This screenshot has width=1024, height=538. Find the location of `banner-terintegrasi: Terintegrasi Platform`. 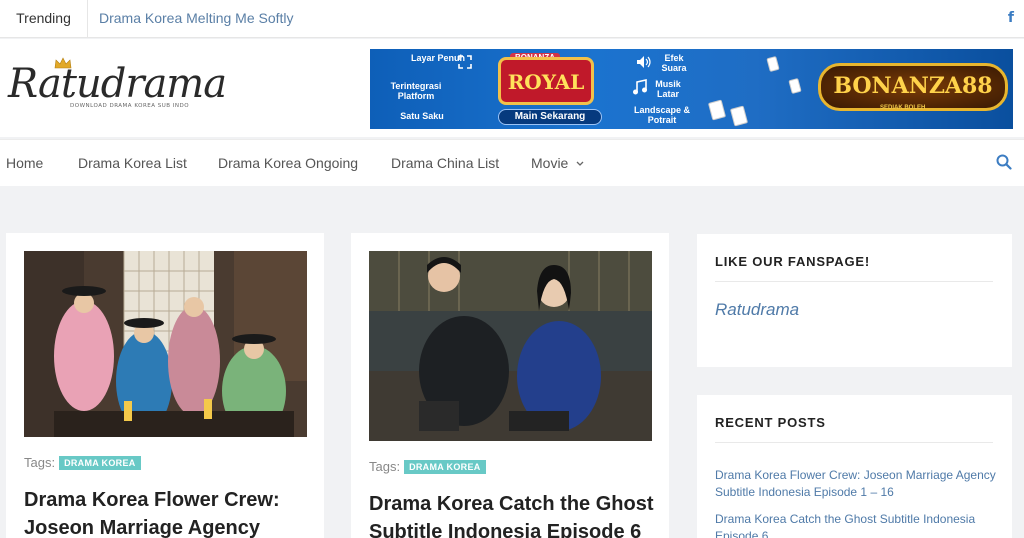

banner-terintegrasi: Terintegrasi Platform is located at coordinates (416, 91).